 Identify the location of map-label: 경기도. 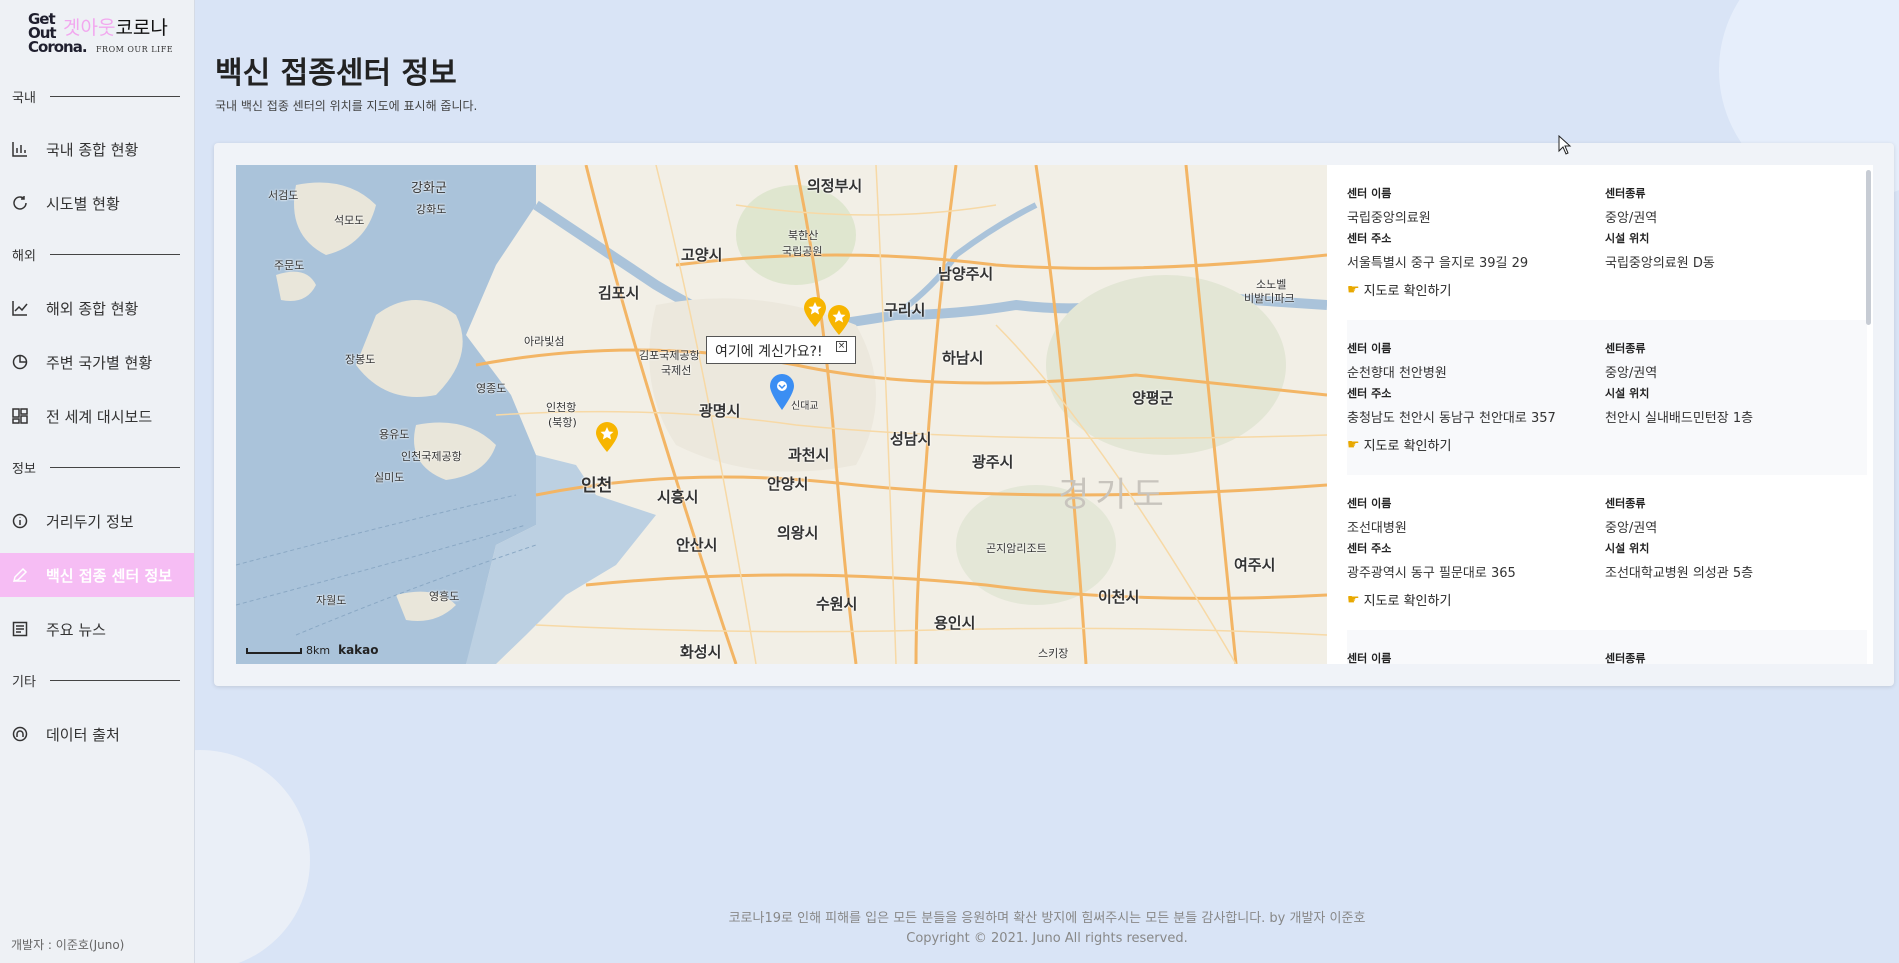
(1114, 495).